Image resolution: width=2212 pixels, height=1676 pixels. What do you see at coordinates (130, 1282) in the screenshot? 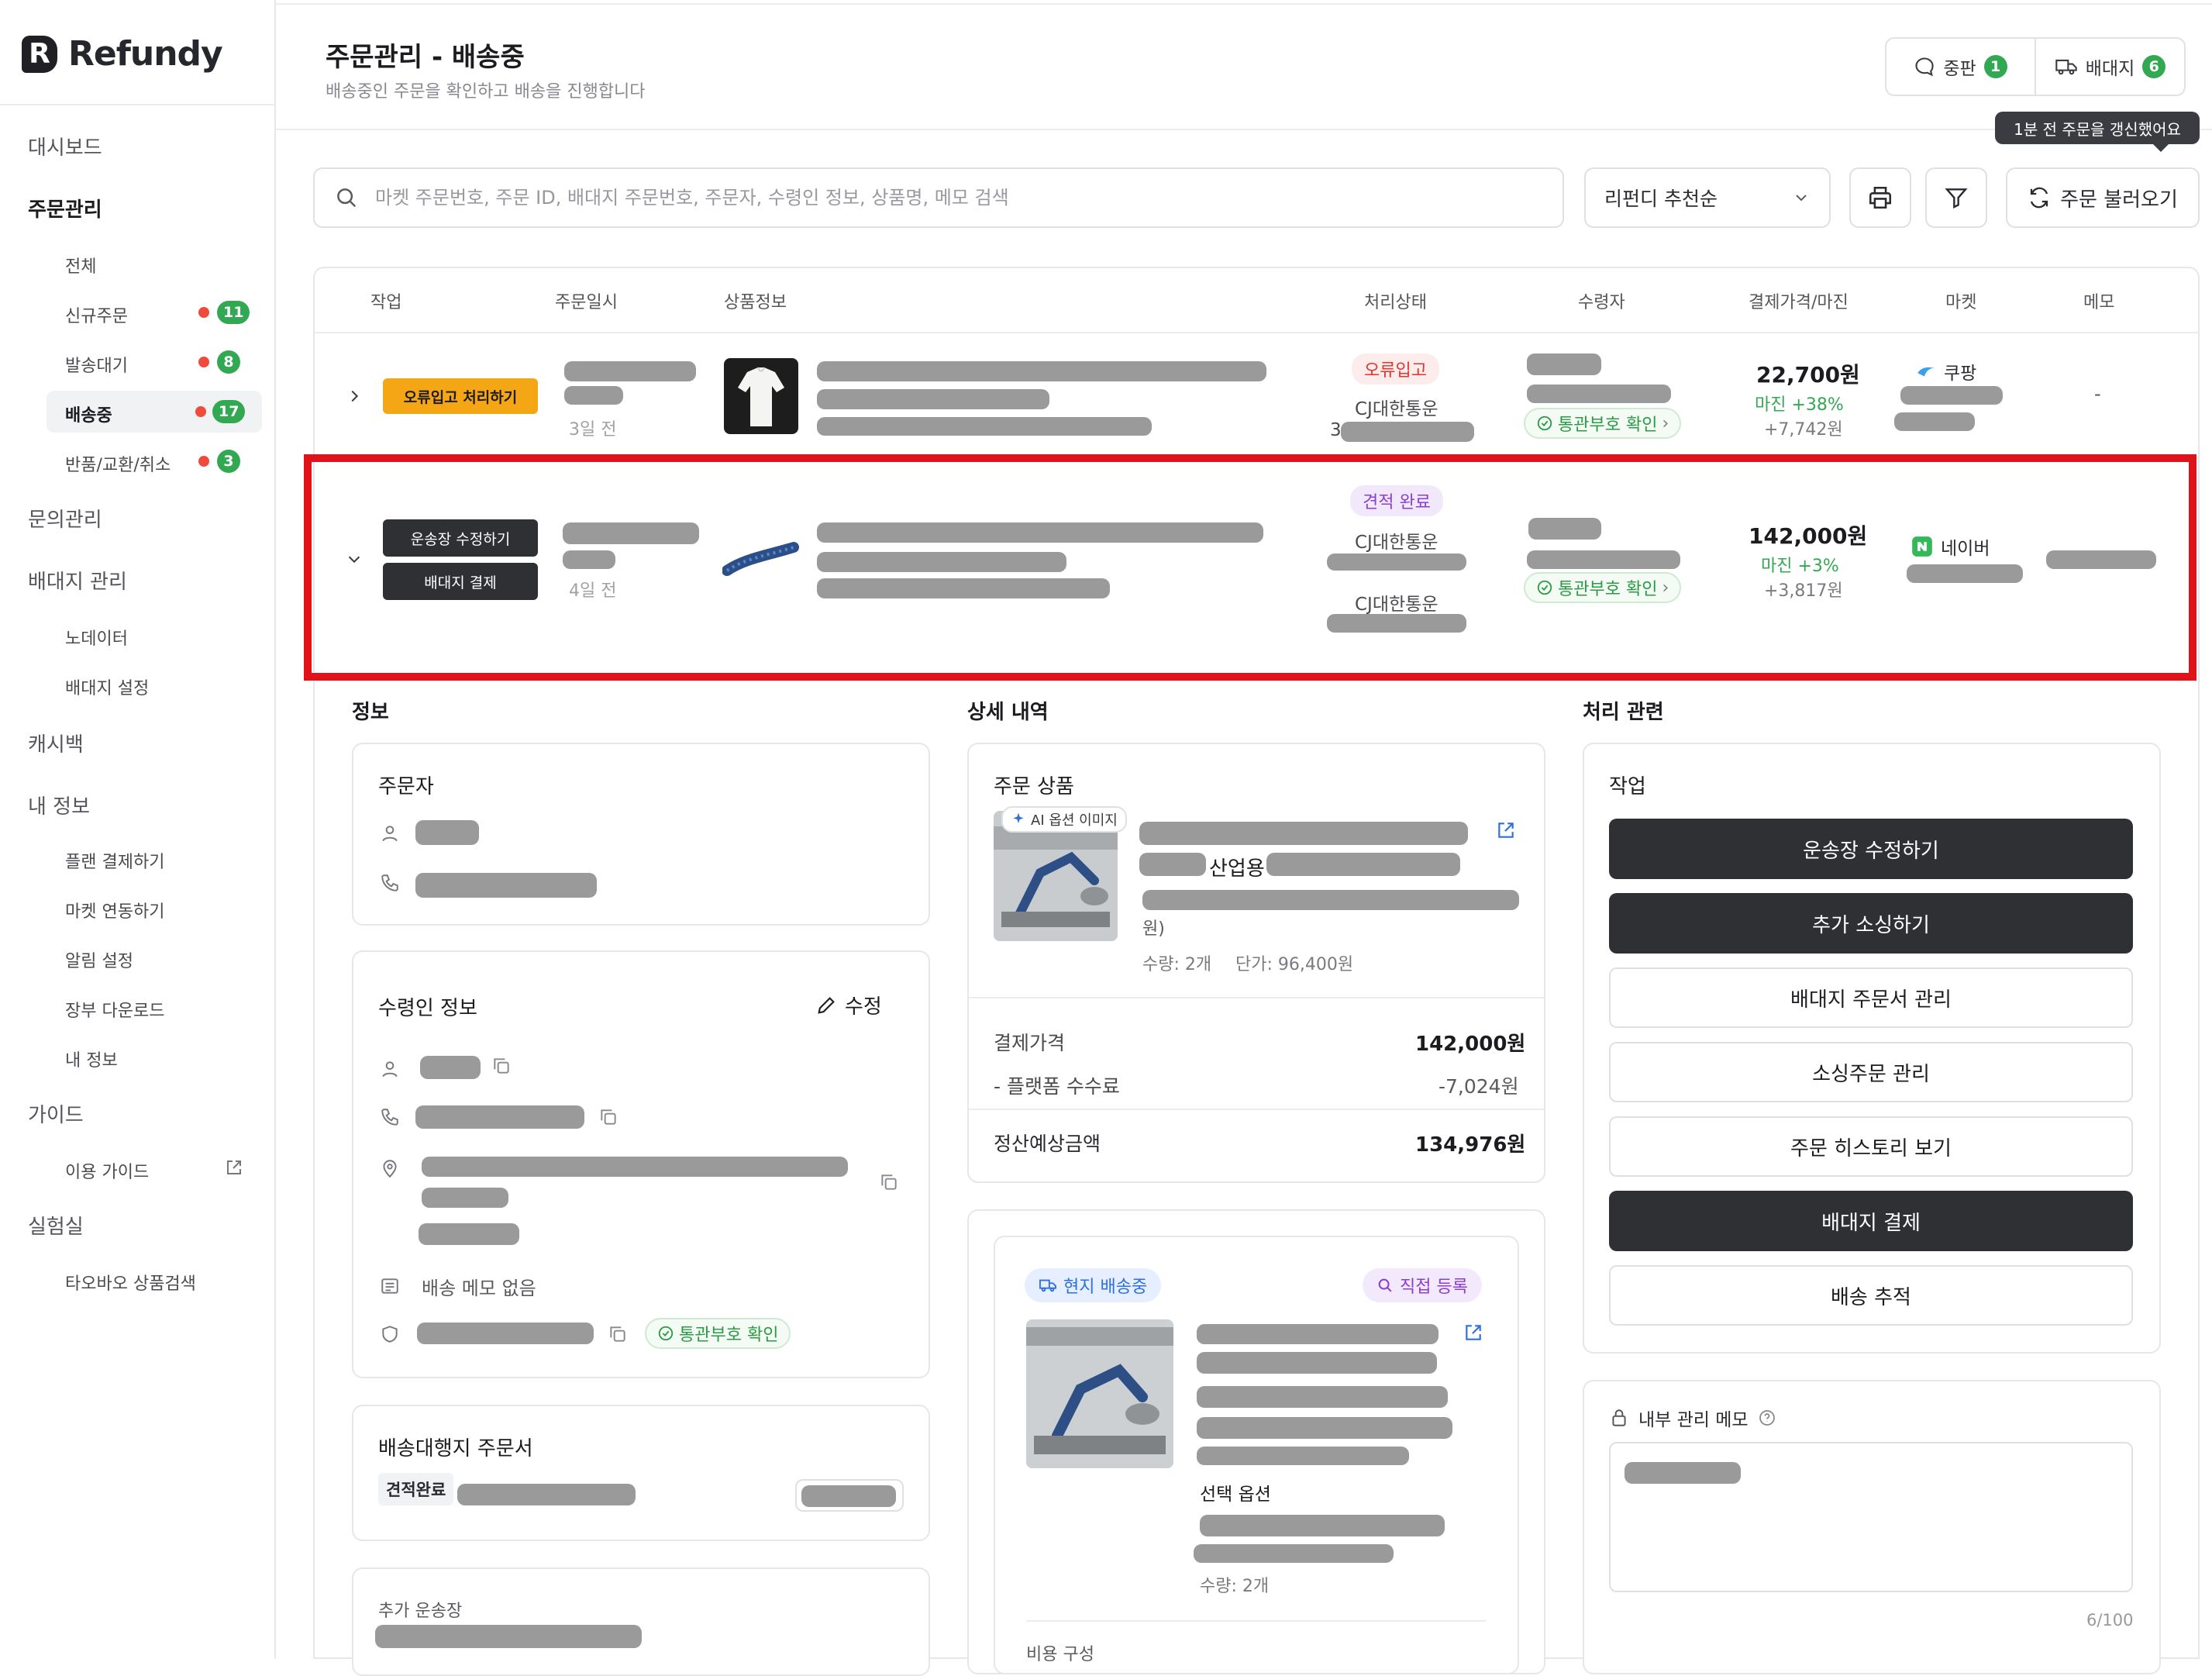
I see `nav-taobao-search: 타오바오 상품검색` at bounding box center [130, 1282].